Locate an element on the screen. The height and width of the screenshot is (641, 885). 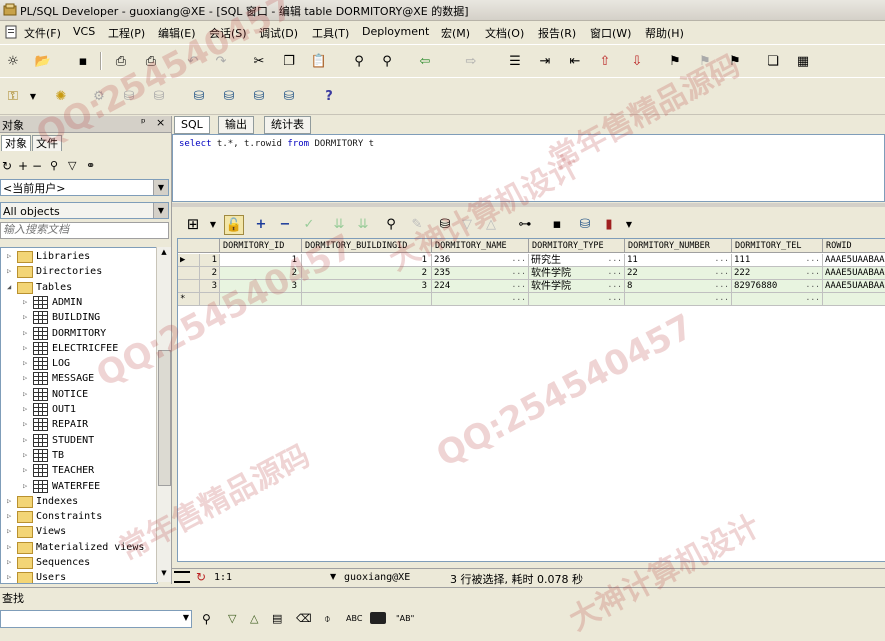
insert-row-icon: + is located at coordinates (261, 224).